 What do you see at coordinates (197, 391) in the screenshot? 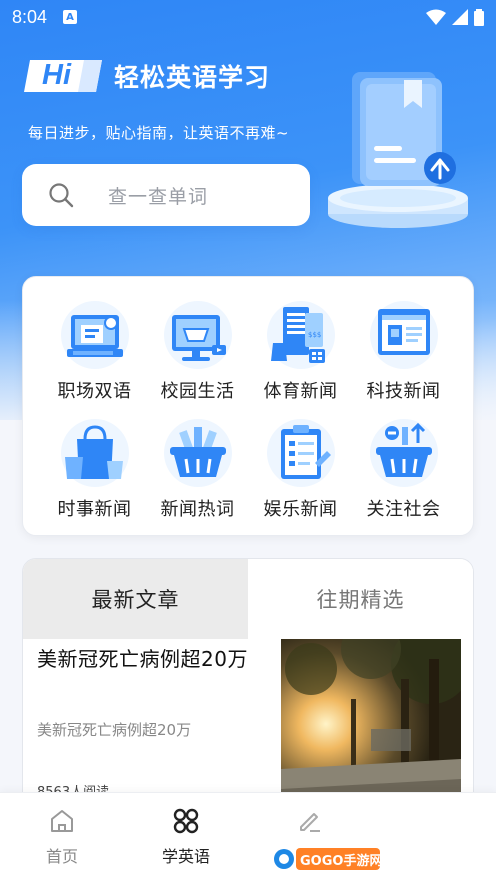
I see `category-label: 校园生活` at bounding box center [197, 391].